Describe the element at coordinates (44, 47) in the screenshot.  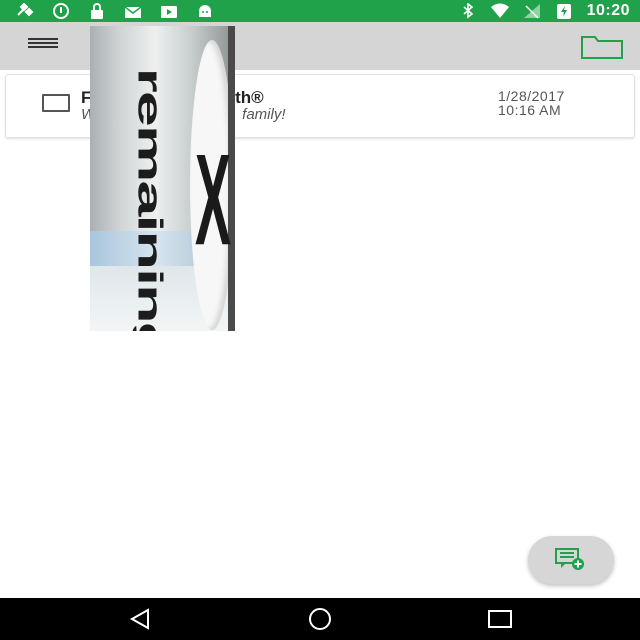
I see `hamburger-menu-icon` at that location.